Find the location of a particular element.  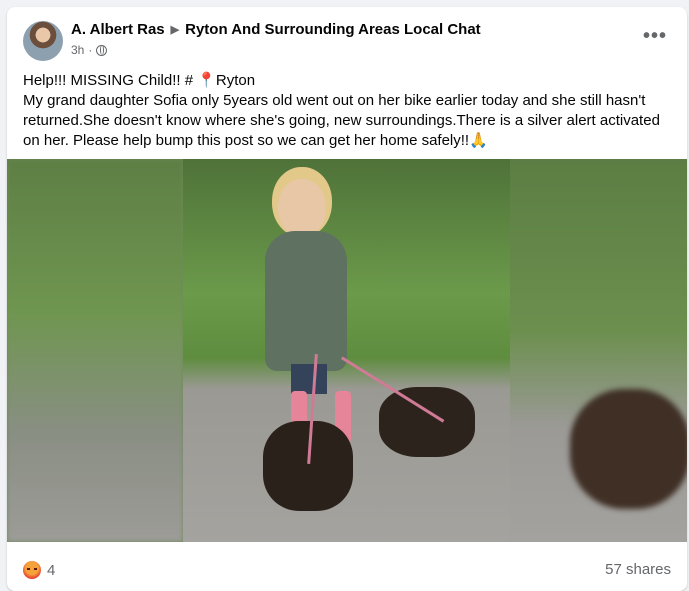

photo-girl-head is located at coordinates (302, 208).